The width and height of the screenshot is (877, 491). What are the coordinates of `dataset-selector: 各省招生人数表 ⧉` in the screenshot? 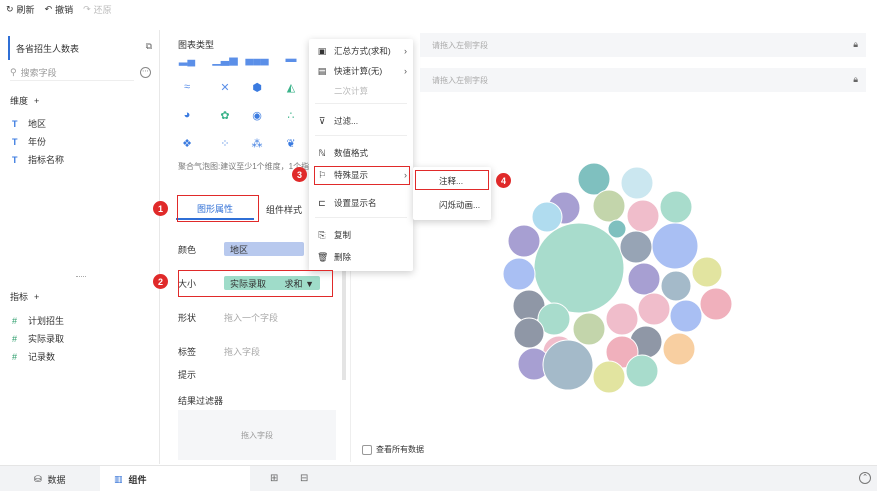 It's located at (81, 48).